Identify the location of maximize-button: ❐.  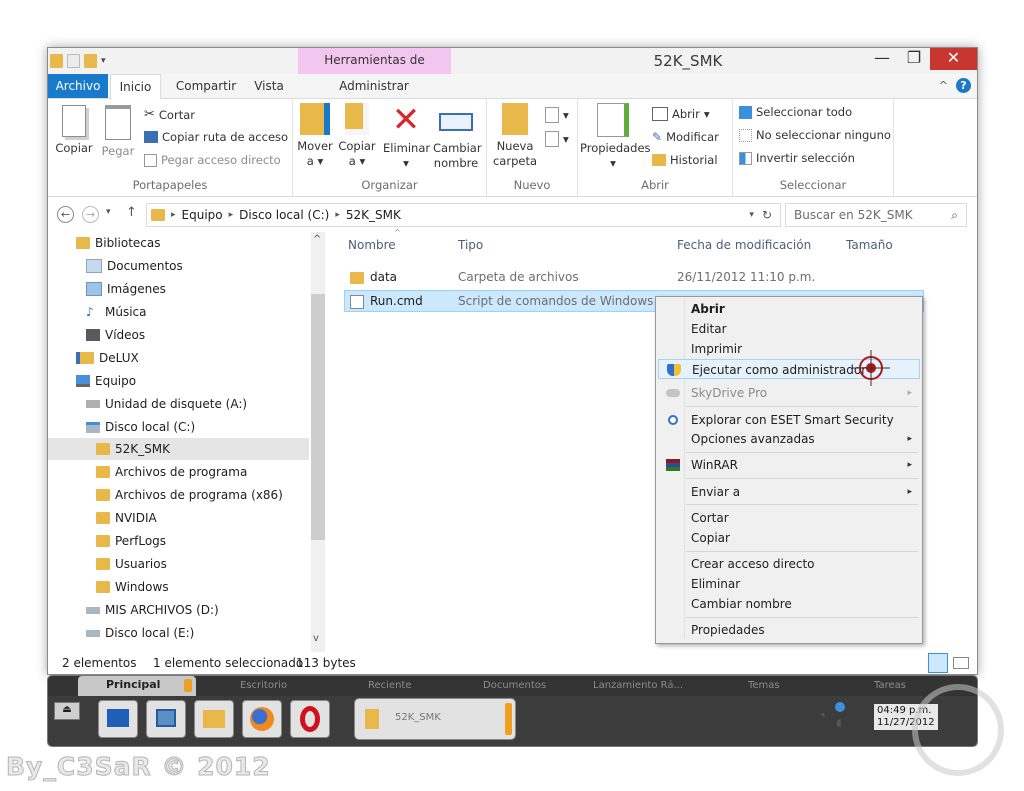
(914, 59).